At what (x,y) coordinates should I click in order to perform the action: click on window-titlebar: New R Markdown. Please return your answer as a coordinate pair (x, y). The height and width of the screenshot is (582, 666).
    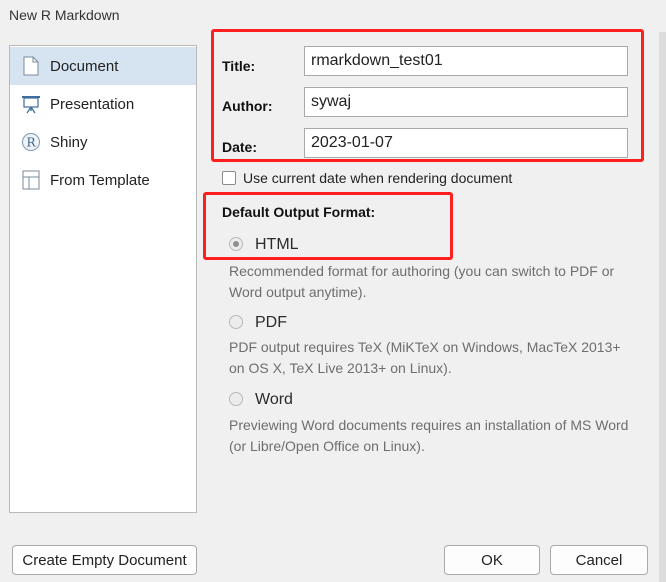
    Looking at the image, I should click on (333, 16).